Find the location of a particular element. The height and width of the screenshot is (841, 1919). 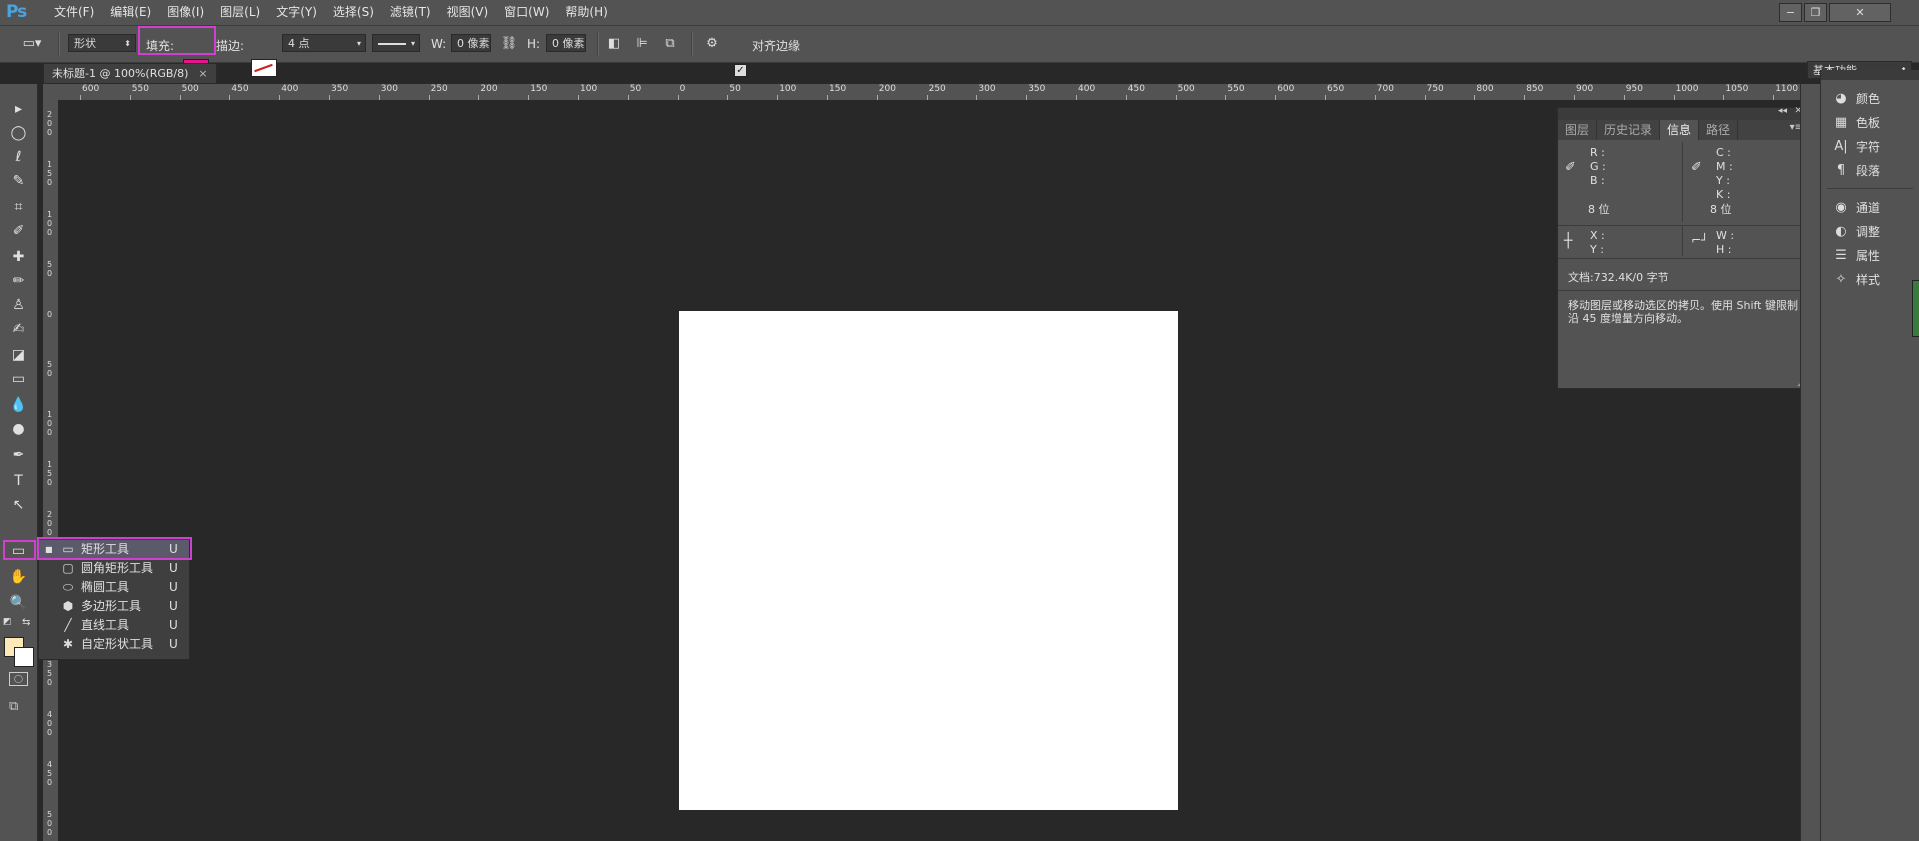

close-button: ✕ is located at coordinates (1860, 12).